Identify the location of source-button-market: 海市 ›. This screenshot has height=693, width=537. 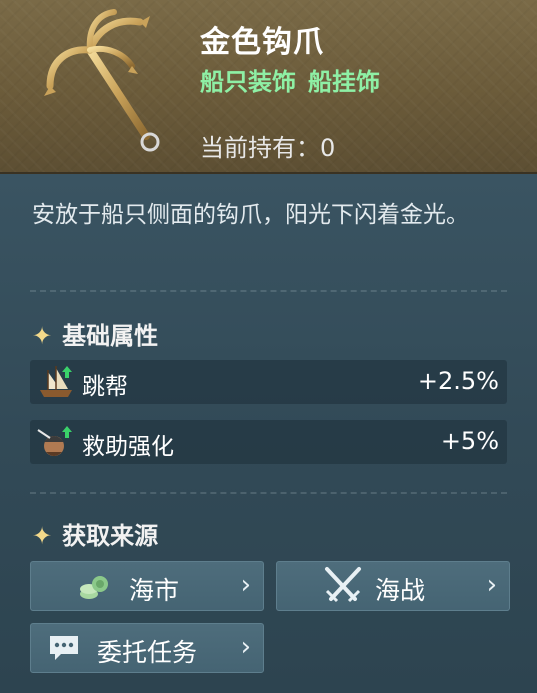
(147, 586).